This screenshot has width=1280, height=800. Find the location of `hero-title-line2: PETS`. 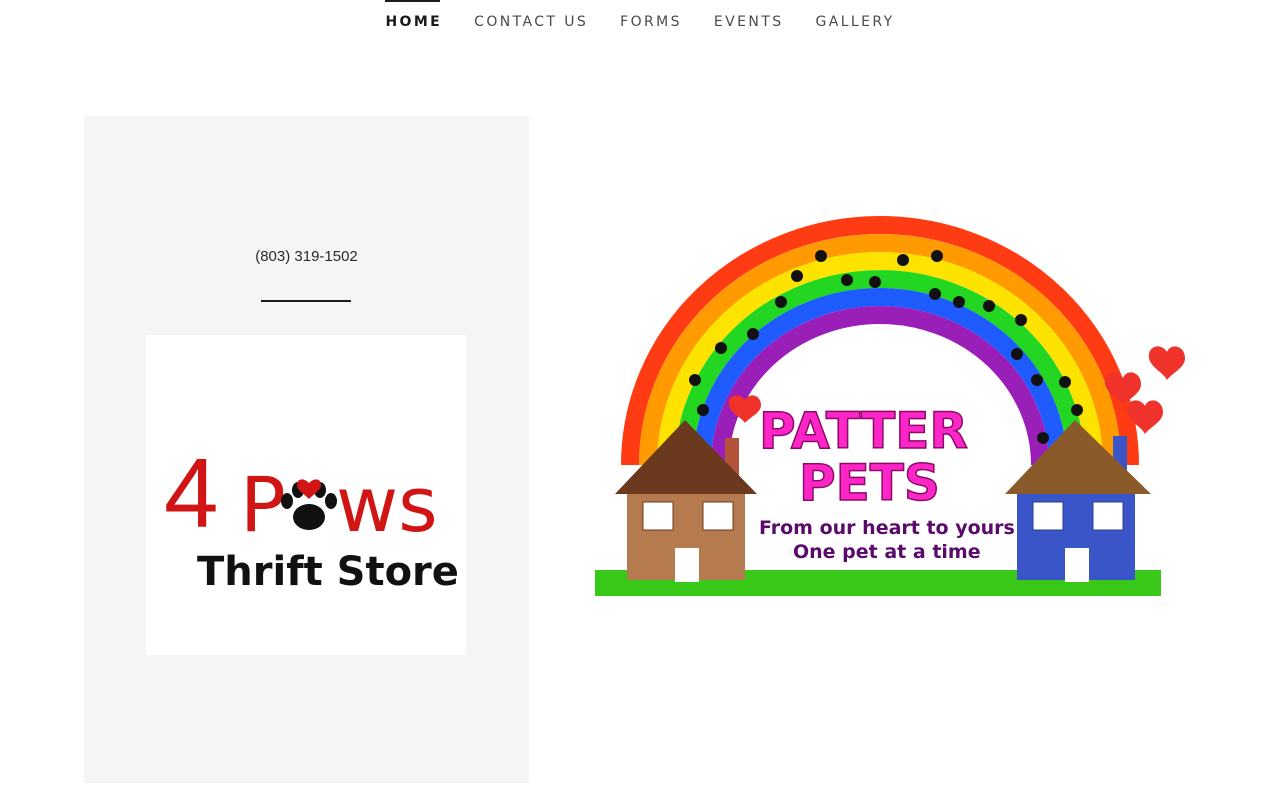

hero-title-line2: PETS is located at coordinates (869, 483).